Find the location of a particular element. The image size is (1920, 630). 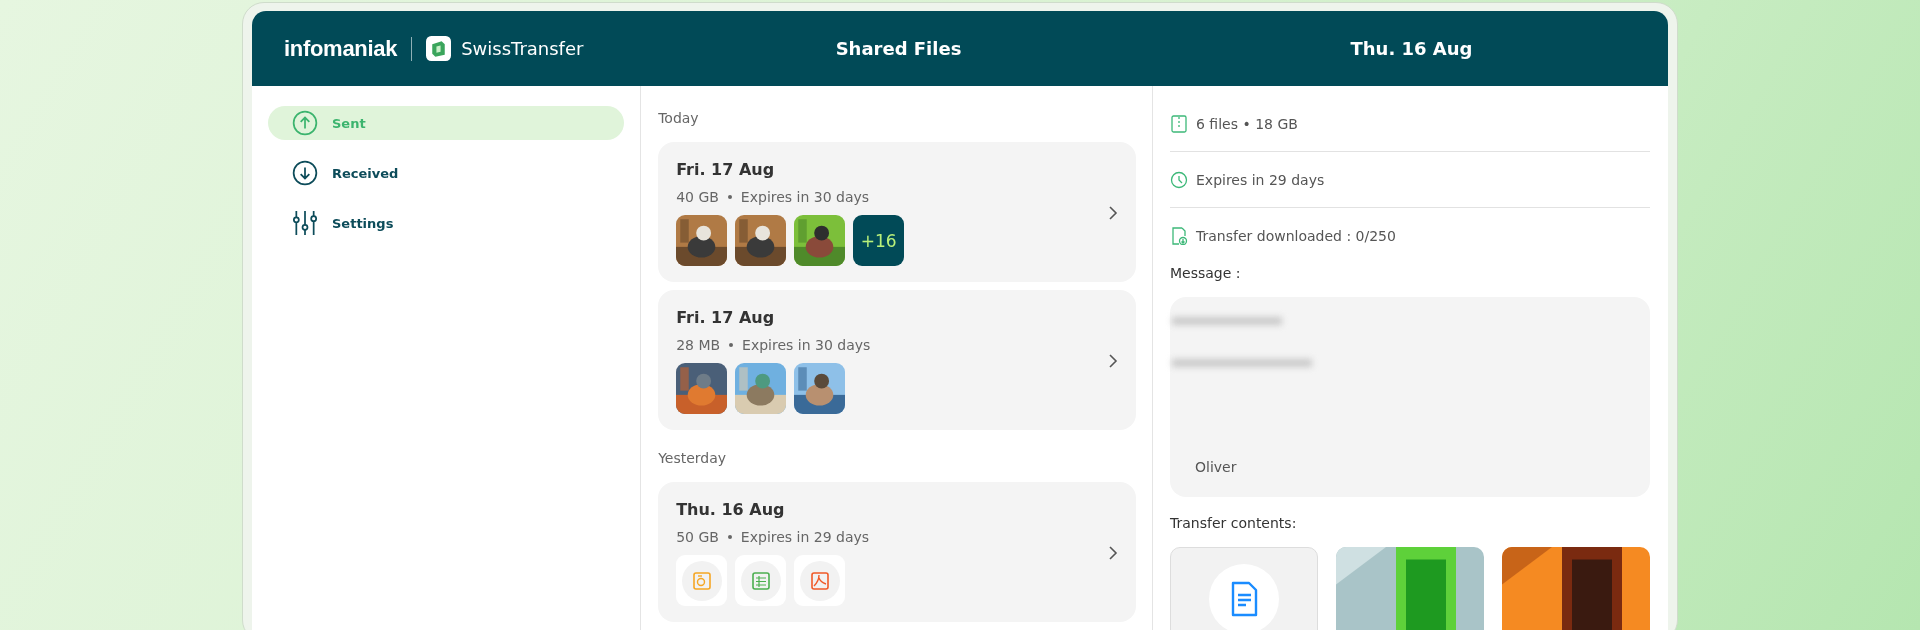

download-count: Transfer downloaded : 0/250 is located at coordinates (1296, 235).